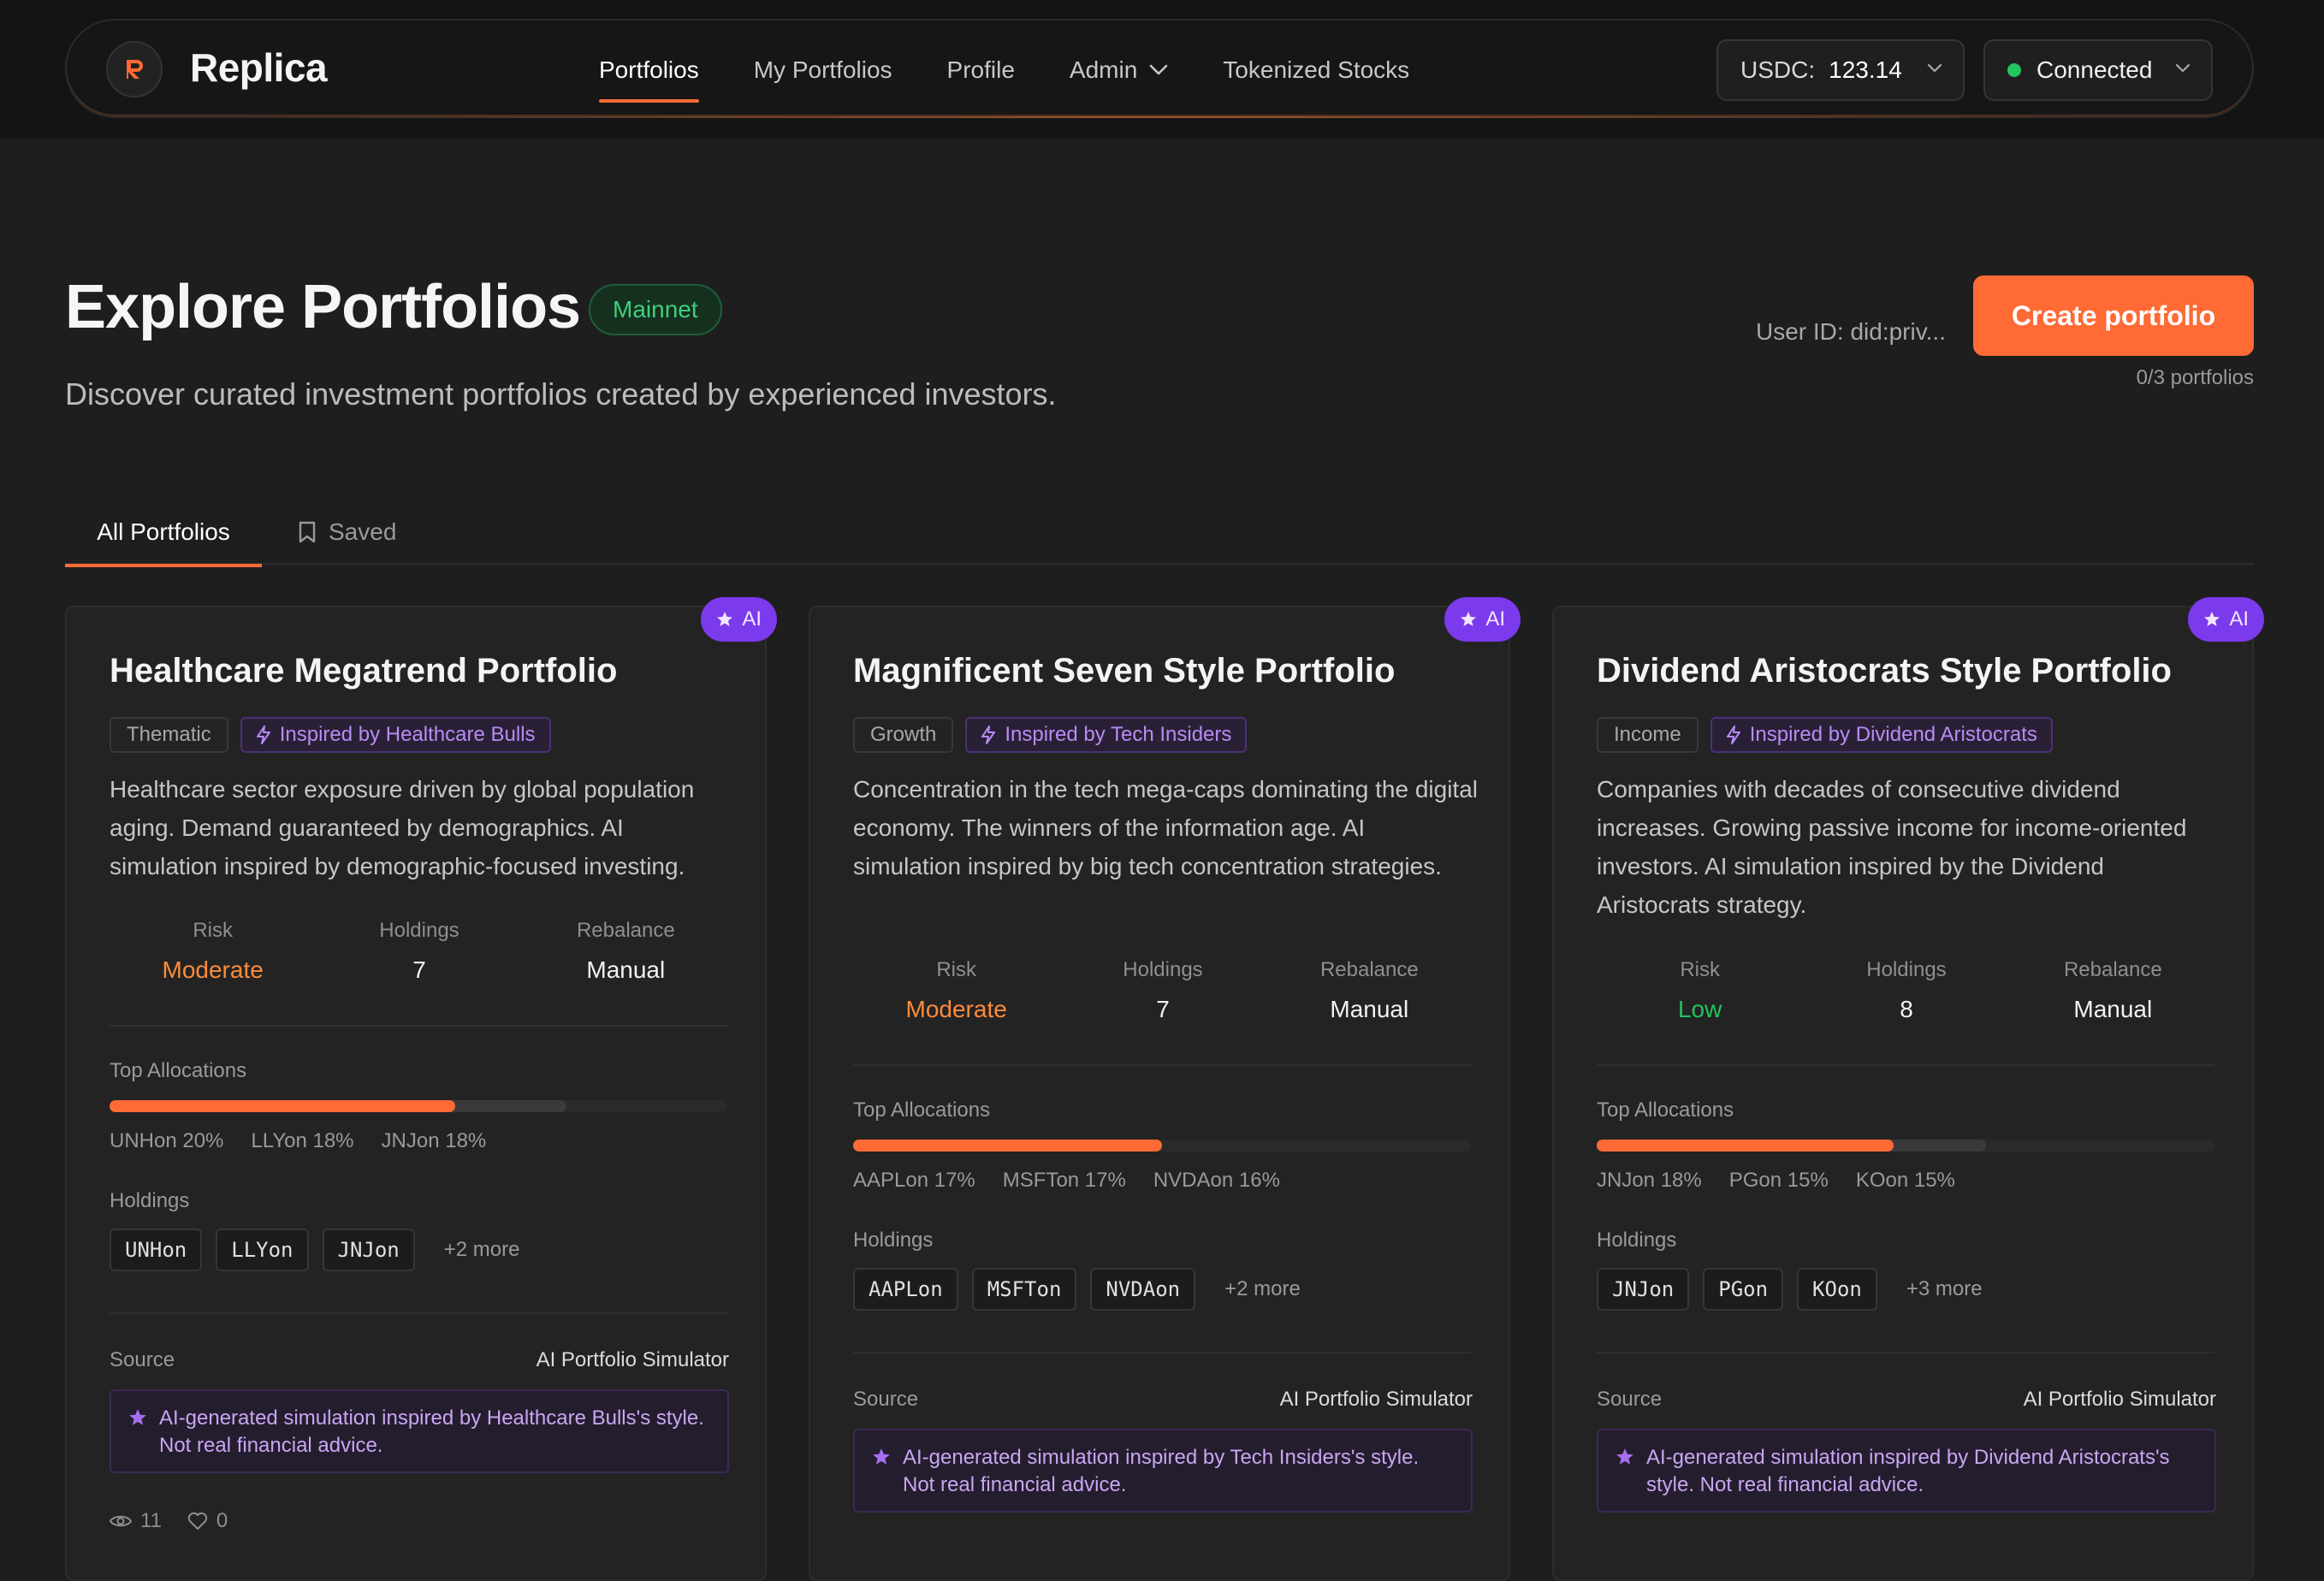  What do you see at coordinates (314, 1250) in the screenshot?
I see `holdings-chips: UNHon LLYon JNJon +2 more` at bounding box center [314, 1250].